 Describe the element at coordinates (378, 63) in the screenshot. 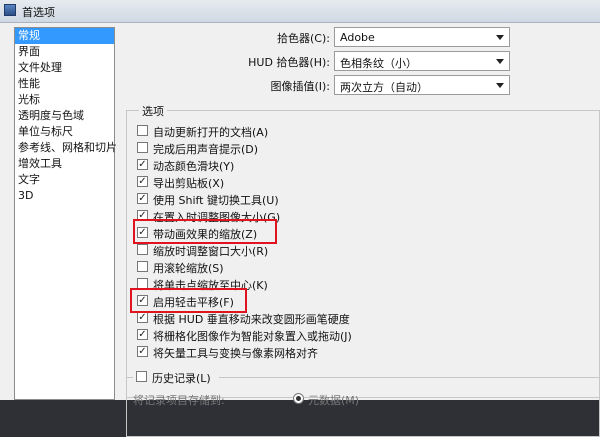

I see `hud-picker-value: 色相条纹（小）` at that location.